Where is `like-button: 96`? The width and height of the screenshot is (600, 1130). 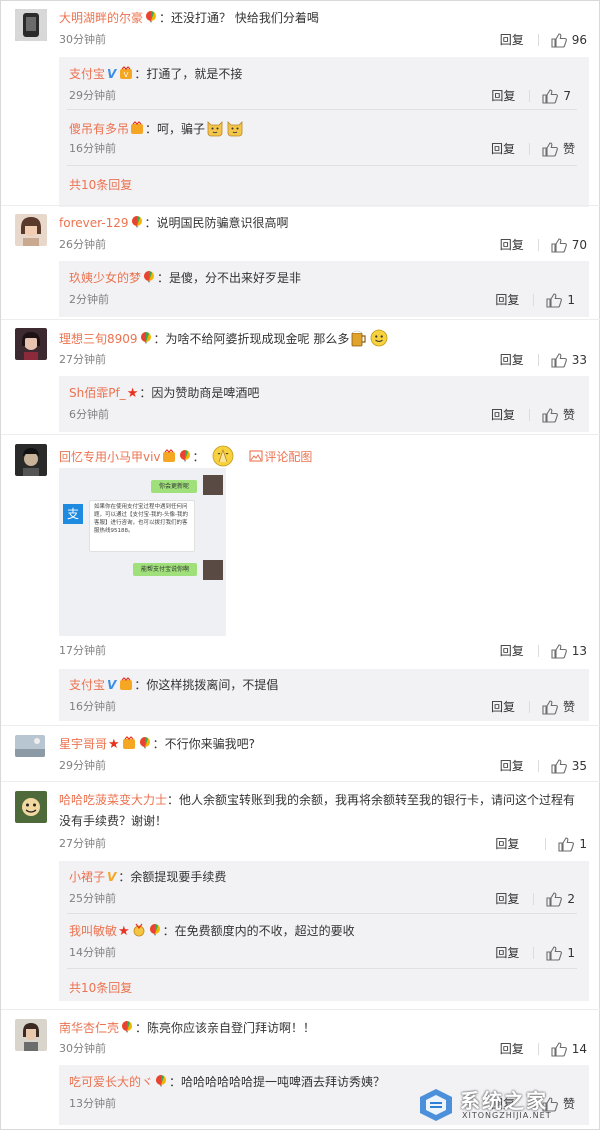
like-button: 96 is located at coordinates (569, 40).